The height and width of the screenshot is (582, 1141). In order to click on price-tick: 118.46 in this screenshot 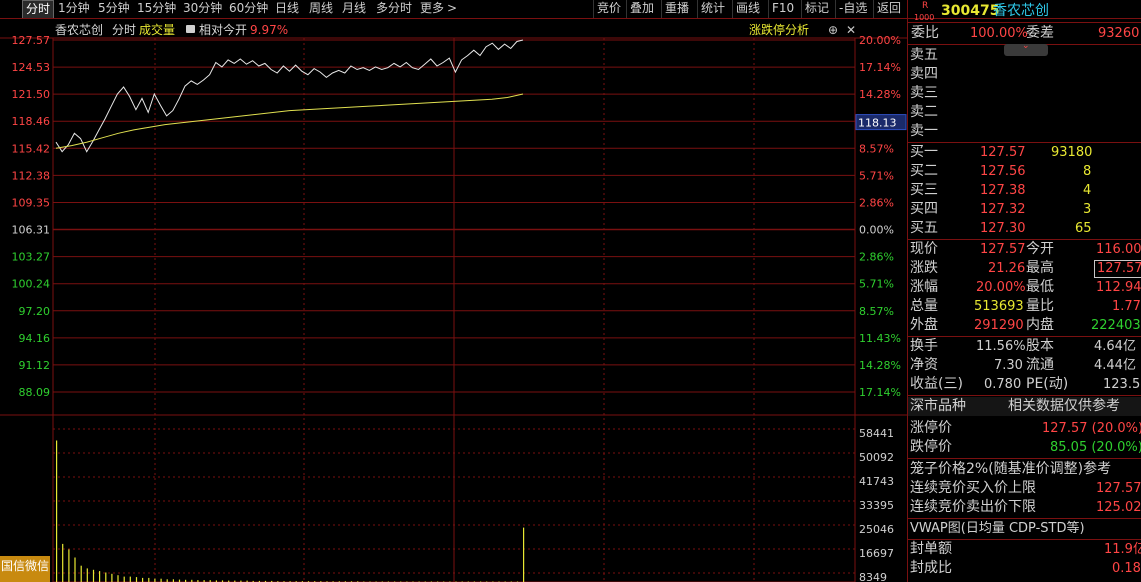, I will do `click(31, 121)`.